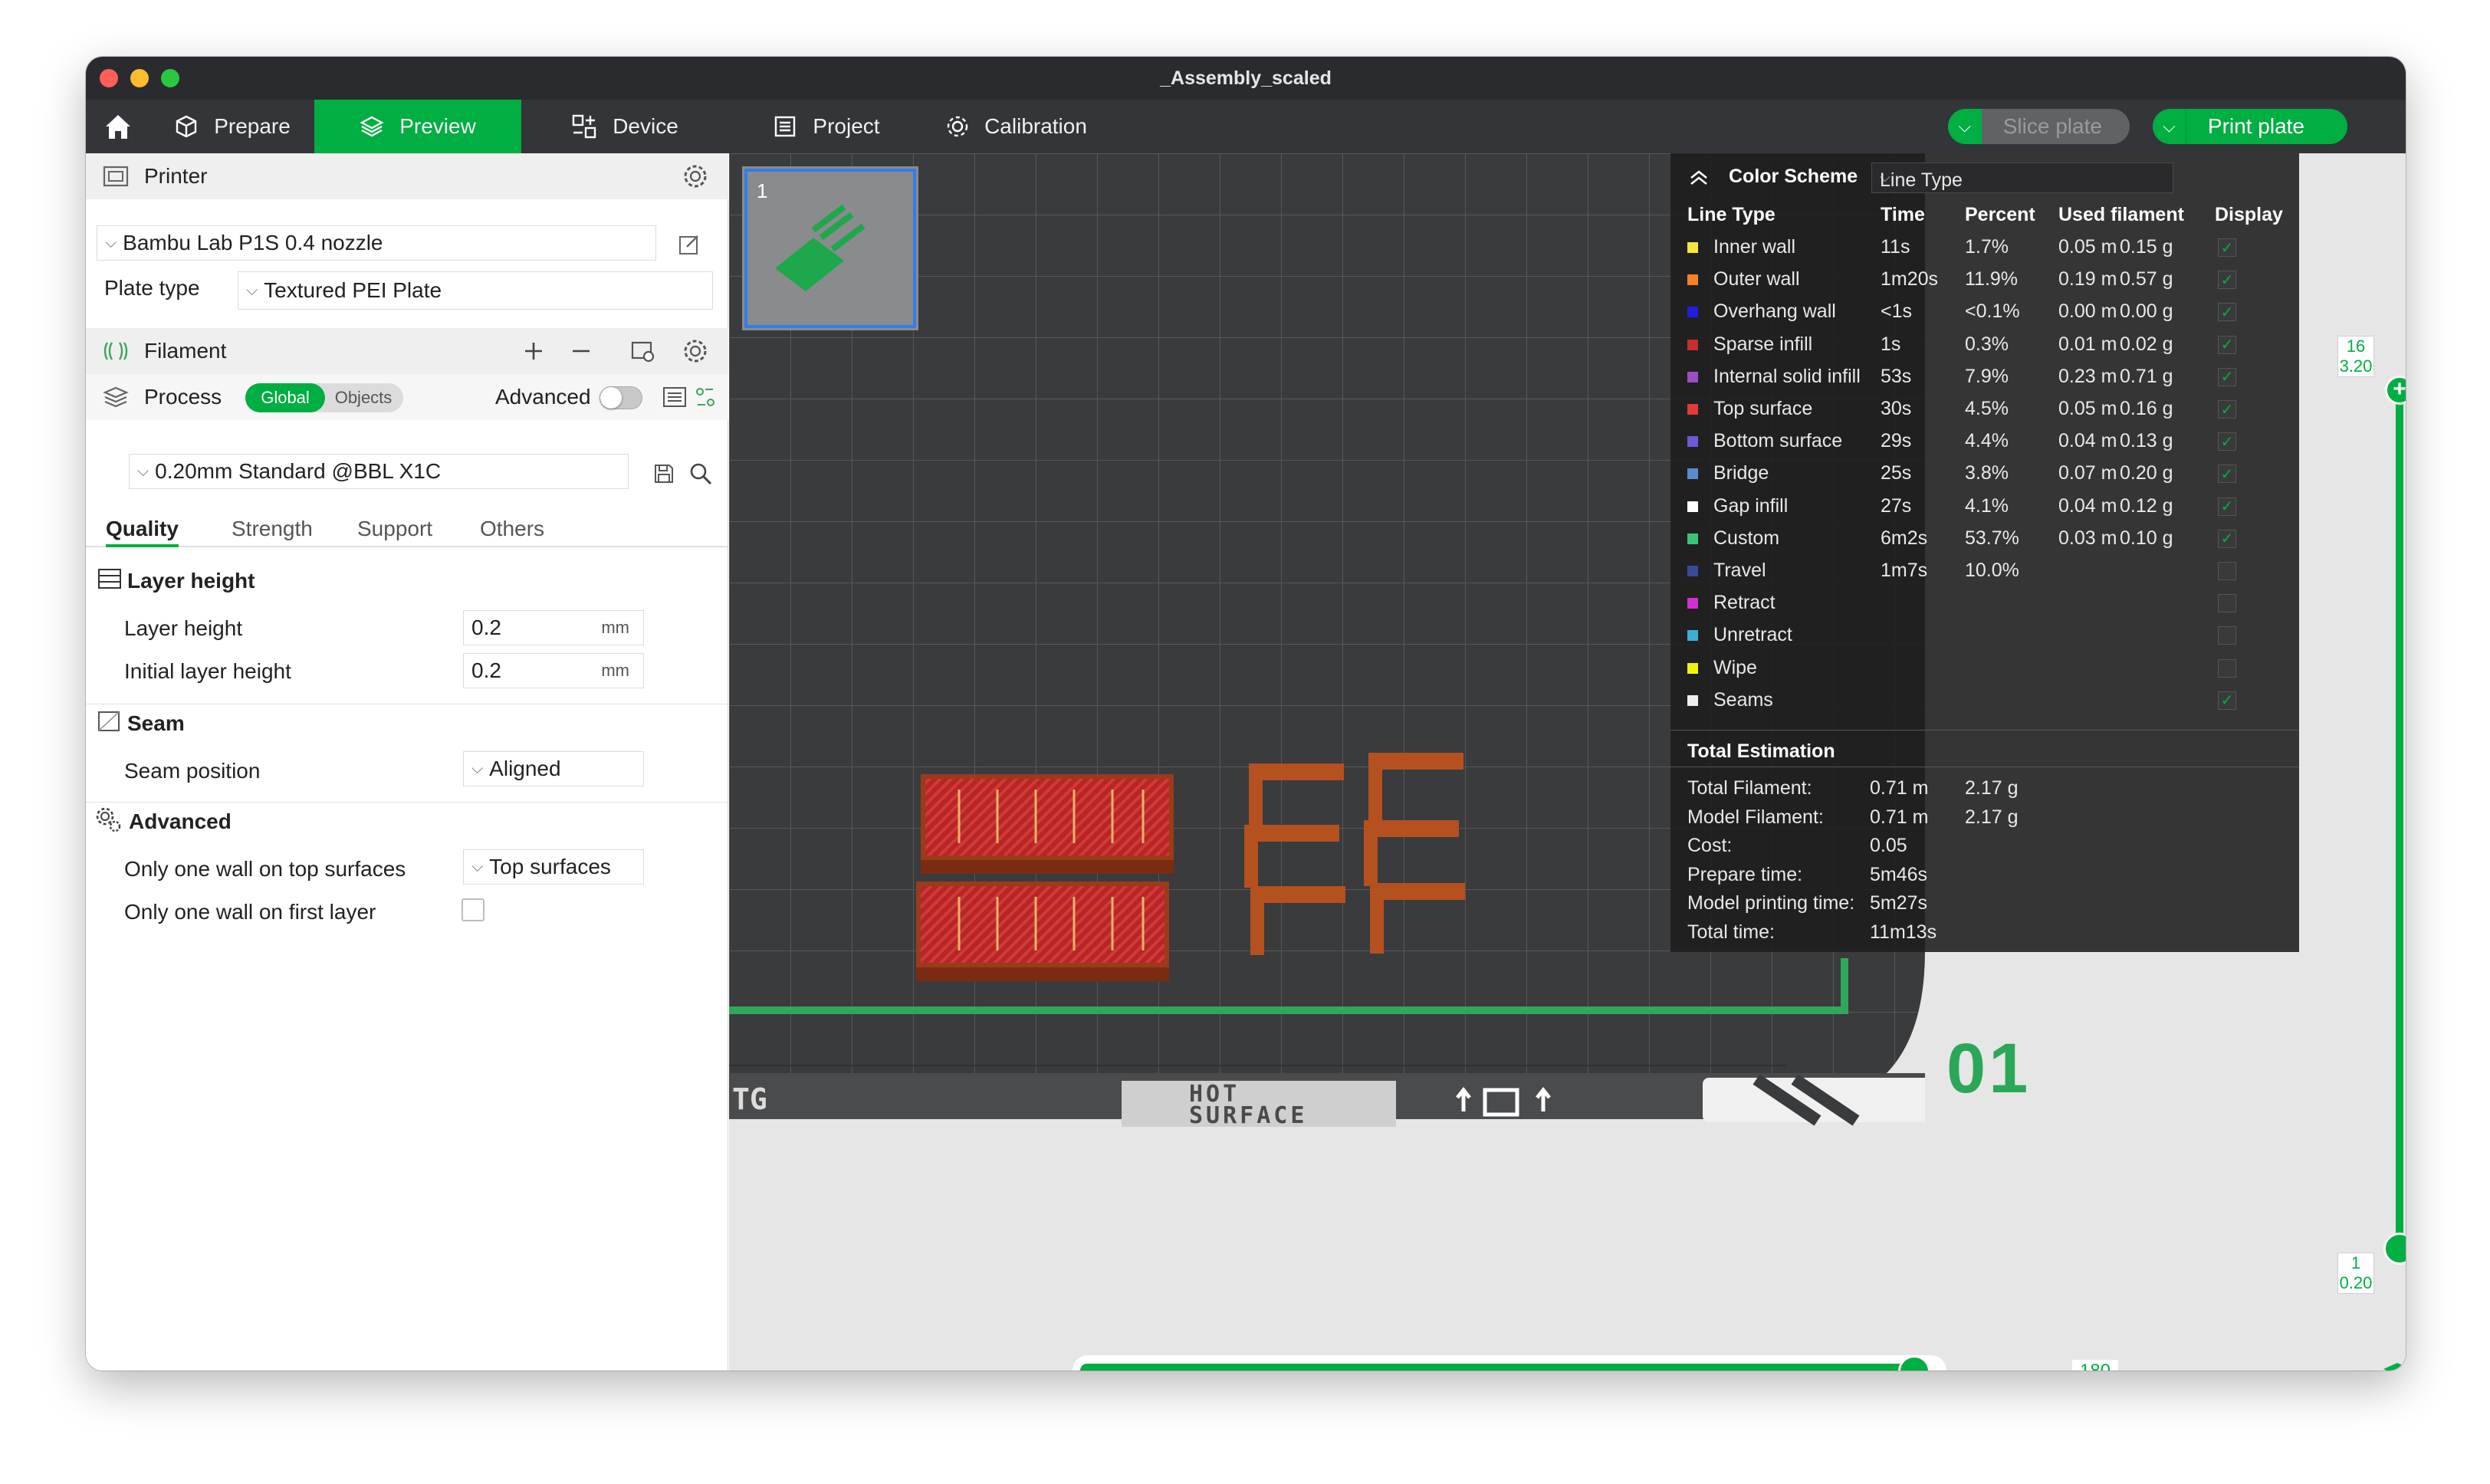 The height and width of the screenshot is (1484, 2490). I want to click on list-icon, so click(674, 397).